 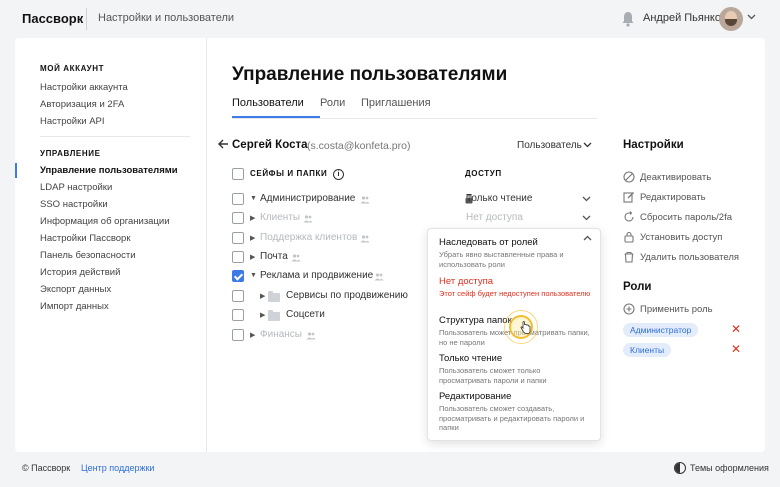 What do you see at coordinates (86, 19) in the screenshot?
I see `top-divider` at bounding box center [86, 19].